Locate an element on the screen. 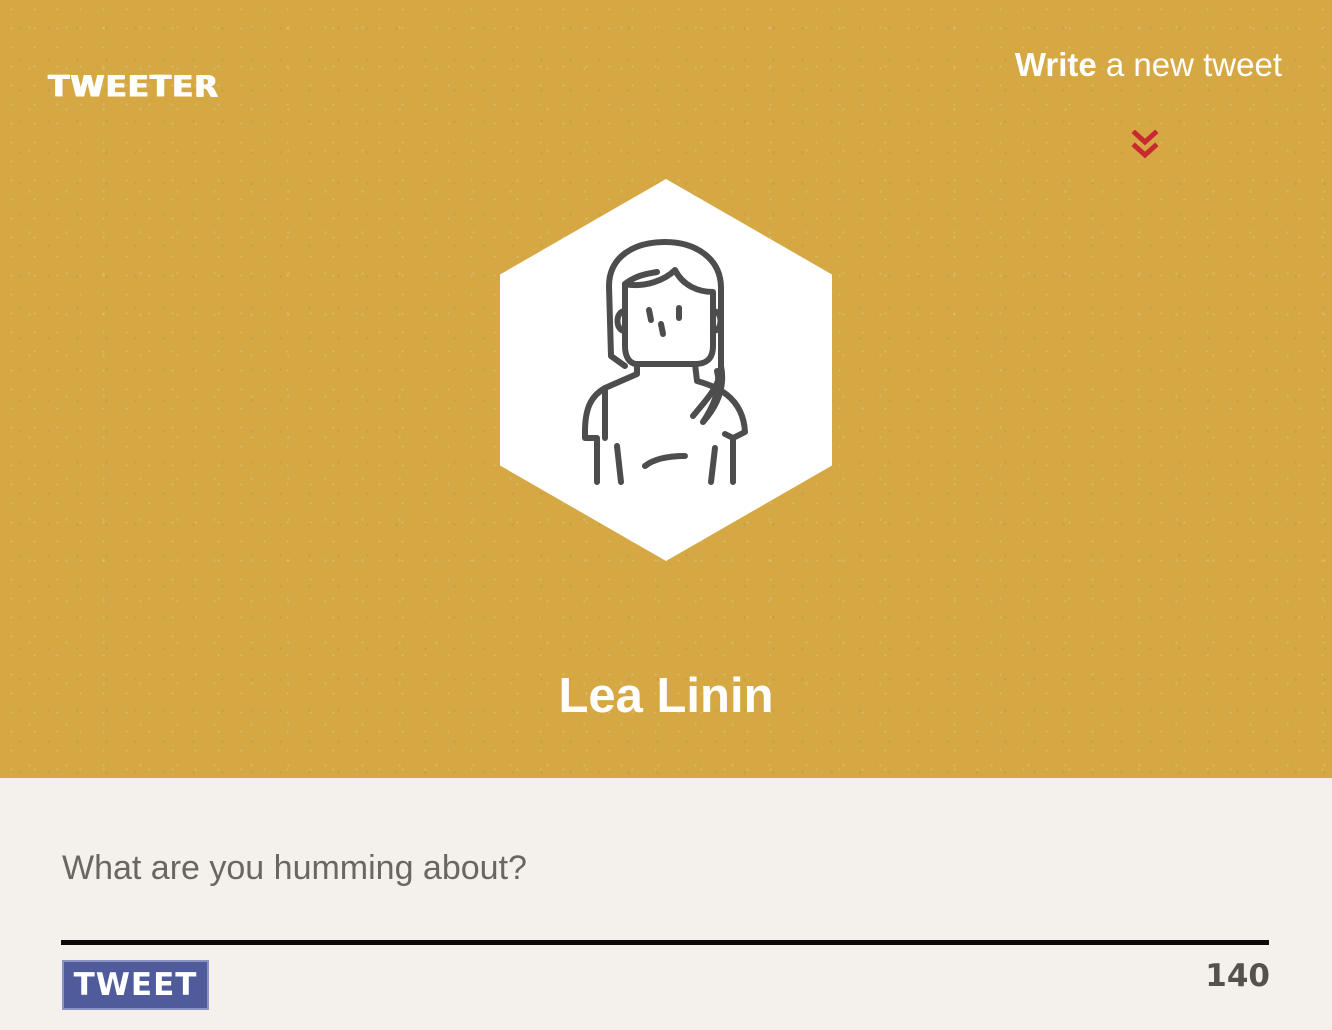 The image size is (1332, 1030). character-counter: 140 is located at coordinates (1237, 976).